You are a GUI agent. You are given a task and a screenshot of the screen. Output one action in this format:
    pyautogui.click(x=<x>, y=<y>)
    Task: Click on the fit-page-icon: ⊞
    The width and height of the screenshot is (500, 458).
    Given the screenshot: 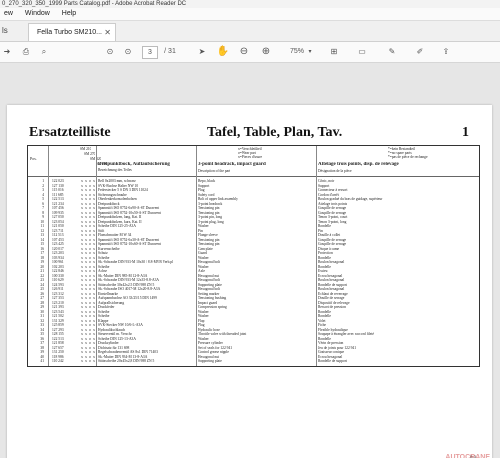 What is the action you would take?
    pyautogui.click(x=334, y=52)
    